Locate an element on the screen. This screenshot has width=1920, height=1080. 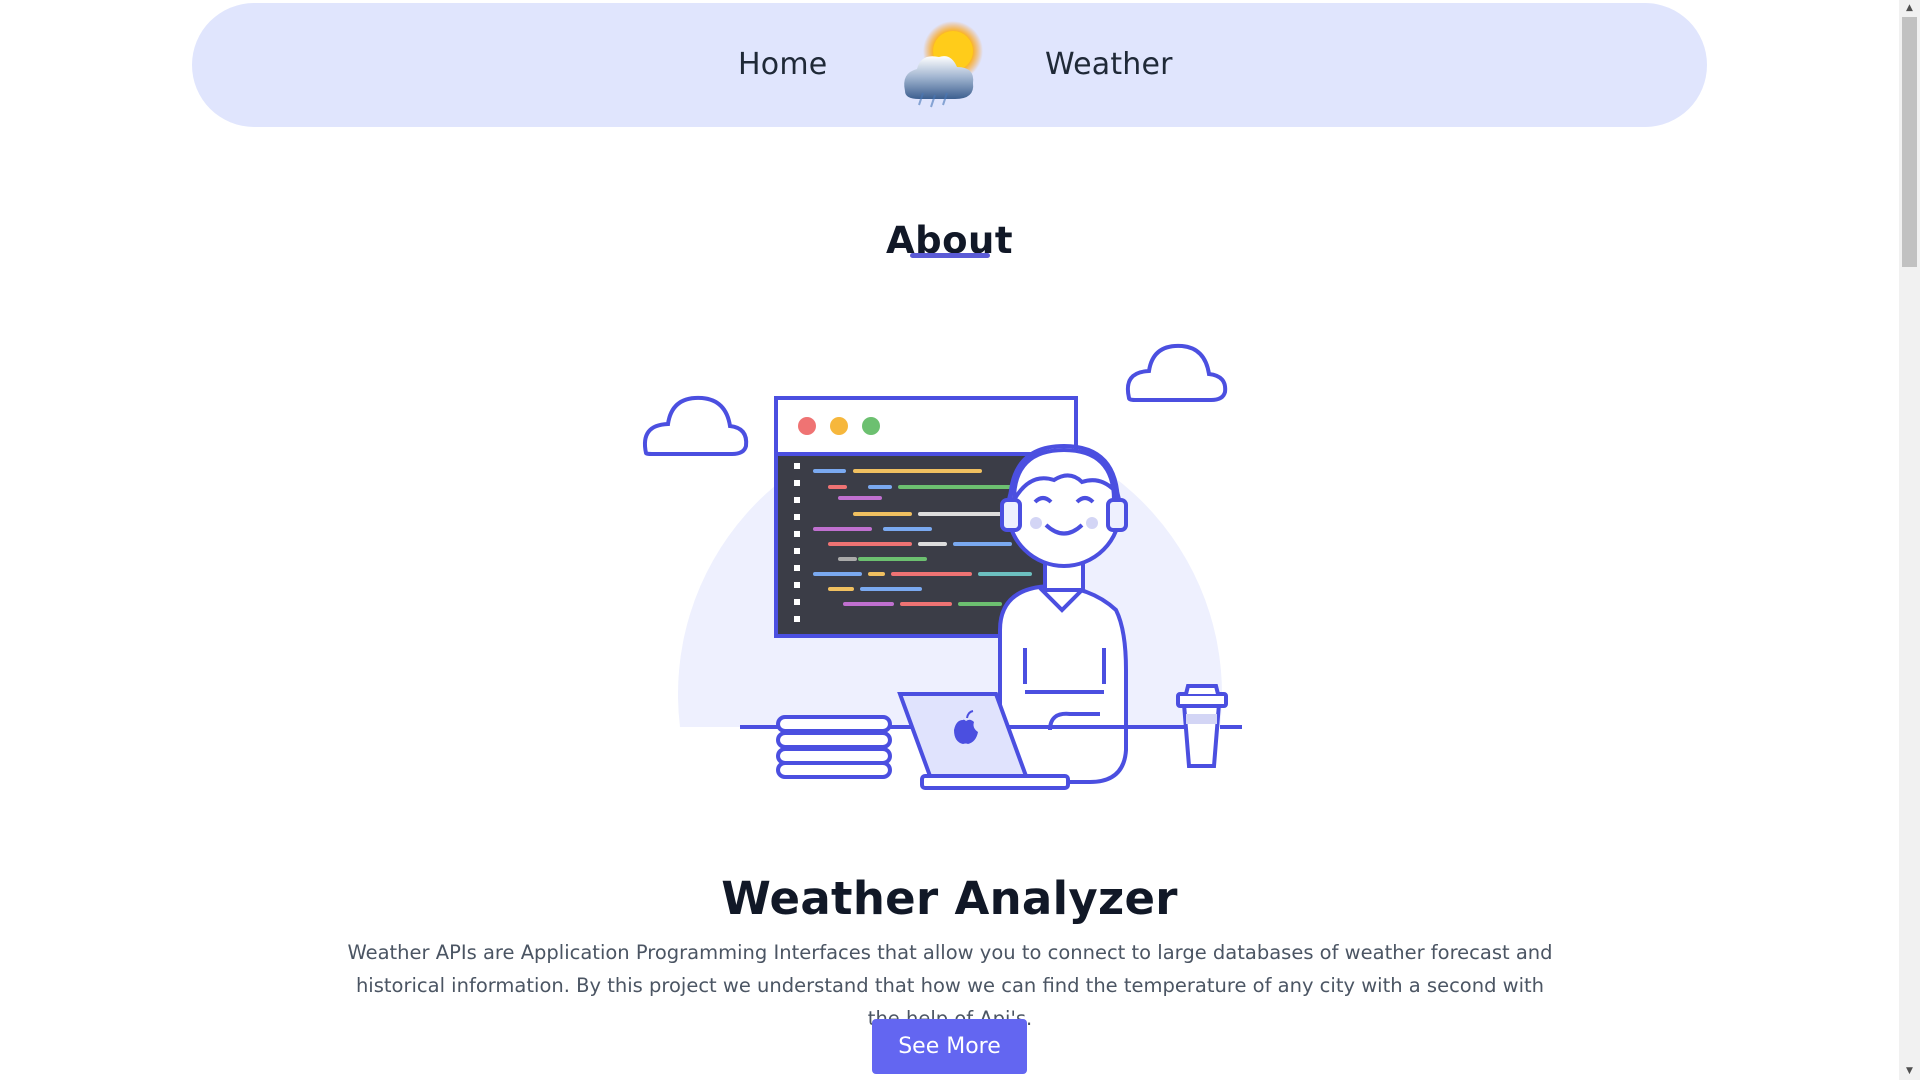
books-stack-icon is located at coordinates (834, 747).